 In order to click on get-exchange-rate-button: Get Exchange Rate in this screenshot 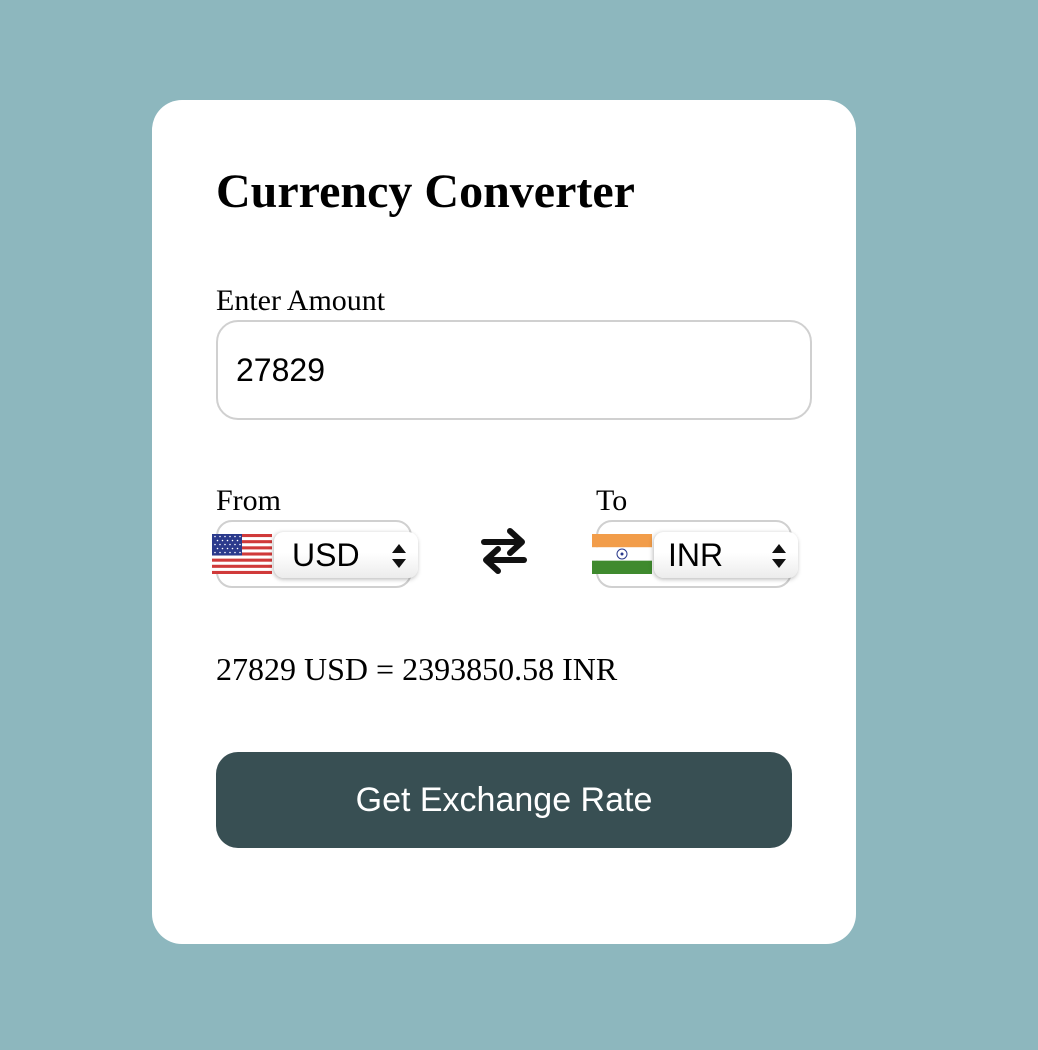, I will do `click(504, 800)`.